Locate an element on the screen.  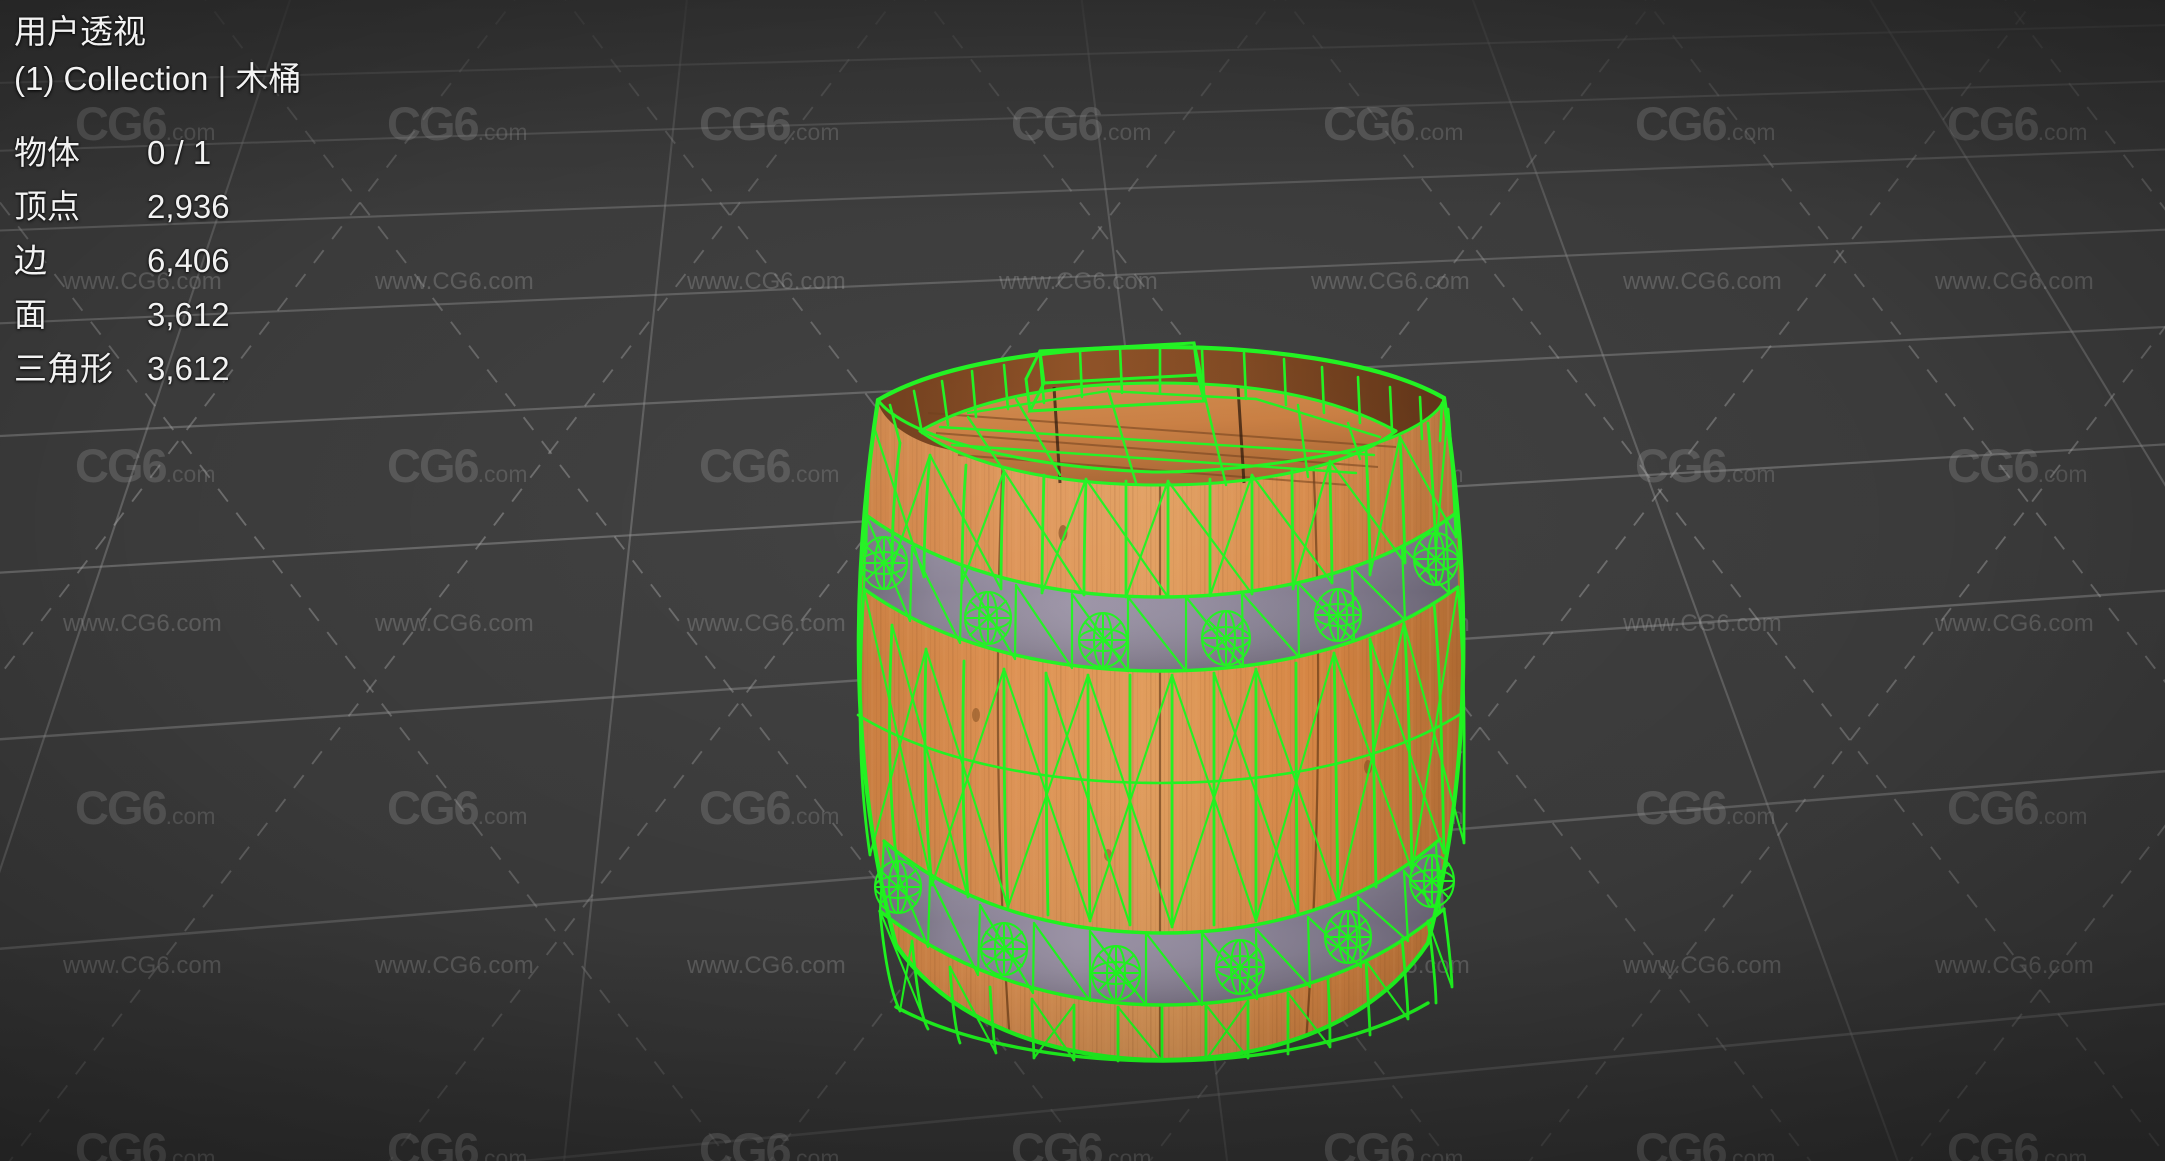
stat-row: 三角形 3,612 is located at coordinates (157, 379).